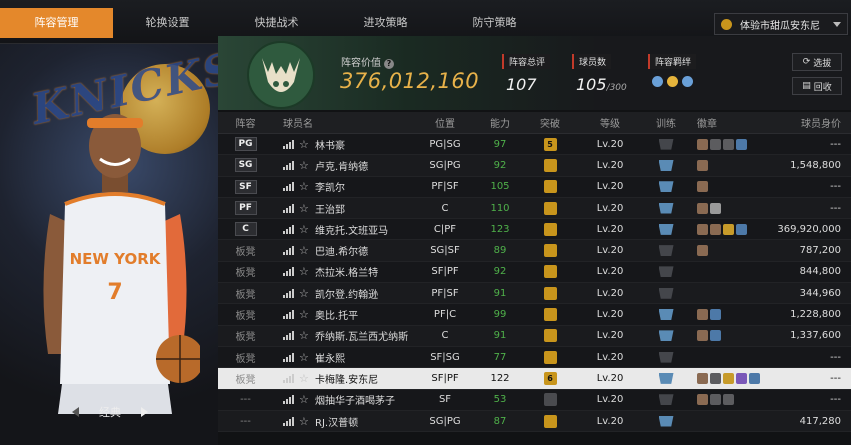 This screenshot has height=445, width=851. Describe the element at coordinates (445, 315) in the screenshot. I see `position-cell: PF|C` at that location.